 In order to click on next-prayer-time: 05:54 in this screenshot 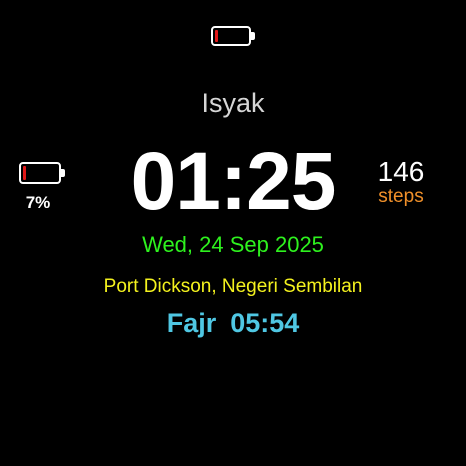, I will do `click(265, 323)`.